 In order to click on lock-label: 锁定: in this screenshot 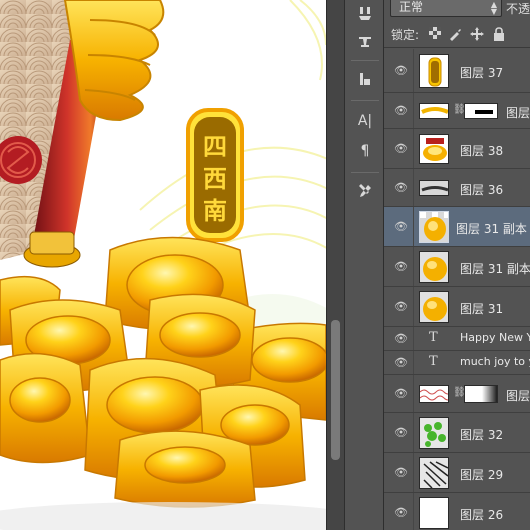, I will do `click(405, 35)`.